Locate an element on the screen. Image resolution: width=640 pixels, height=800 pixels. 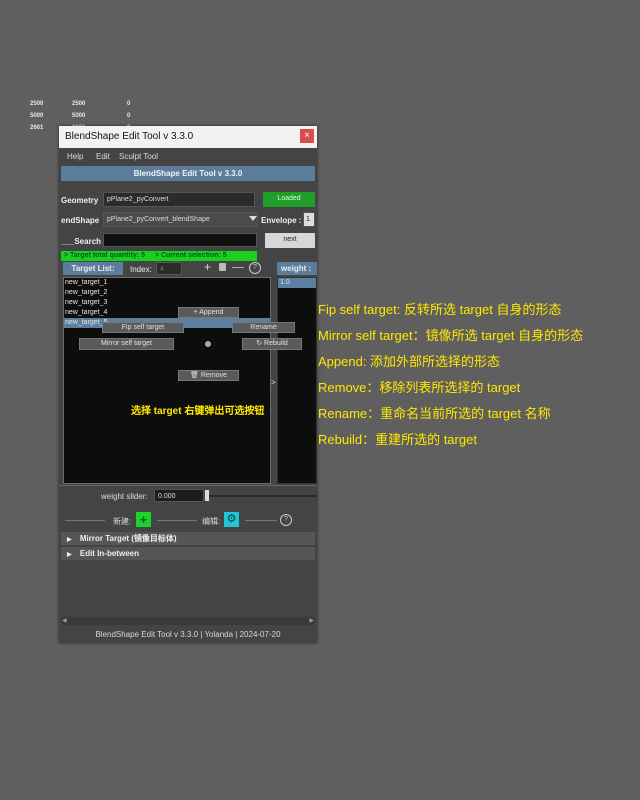
horizontal-scrollbar: ◀ ▶ is located at coordinates (188, 621).